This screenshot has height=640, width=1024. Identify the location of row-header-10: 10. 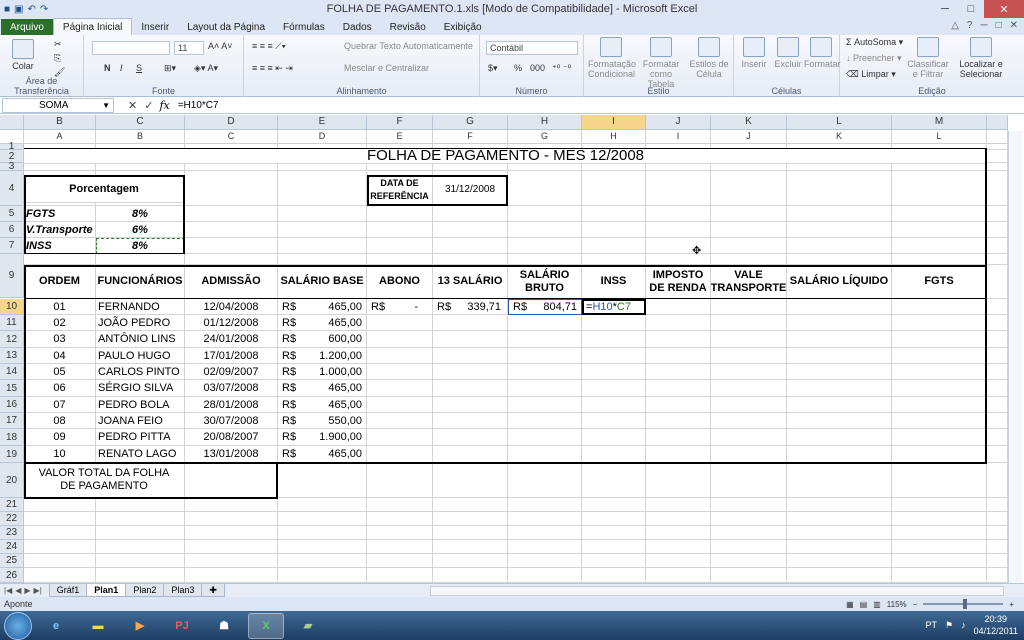
(12, 307).